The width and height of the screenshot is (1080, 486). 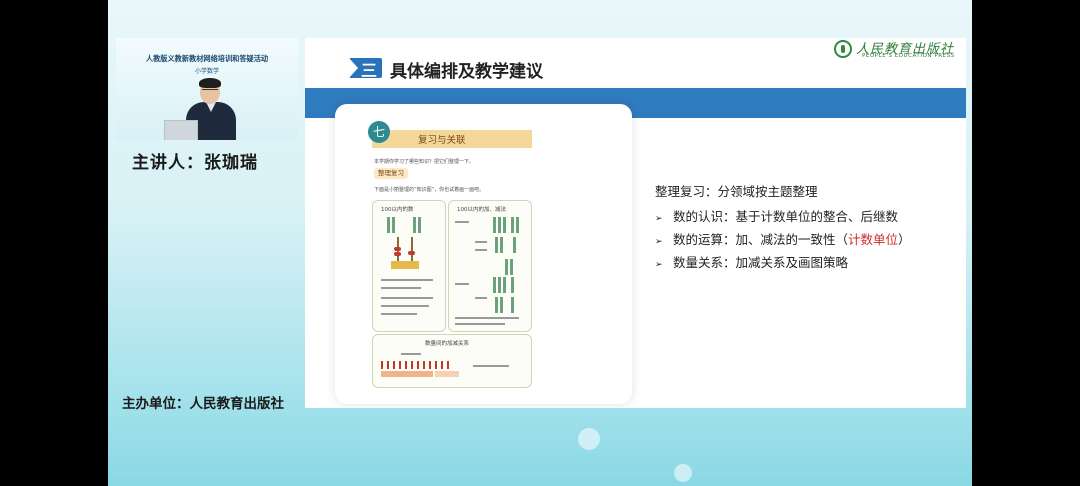 I want to click on knowledge-box-operations: 100以内的加、减法, so click(x=490, y=266).